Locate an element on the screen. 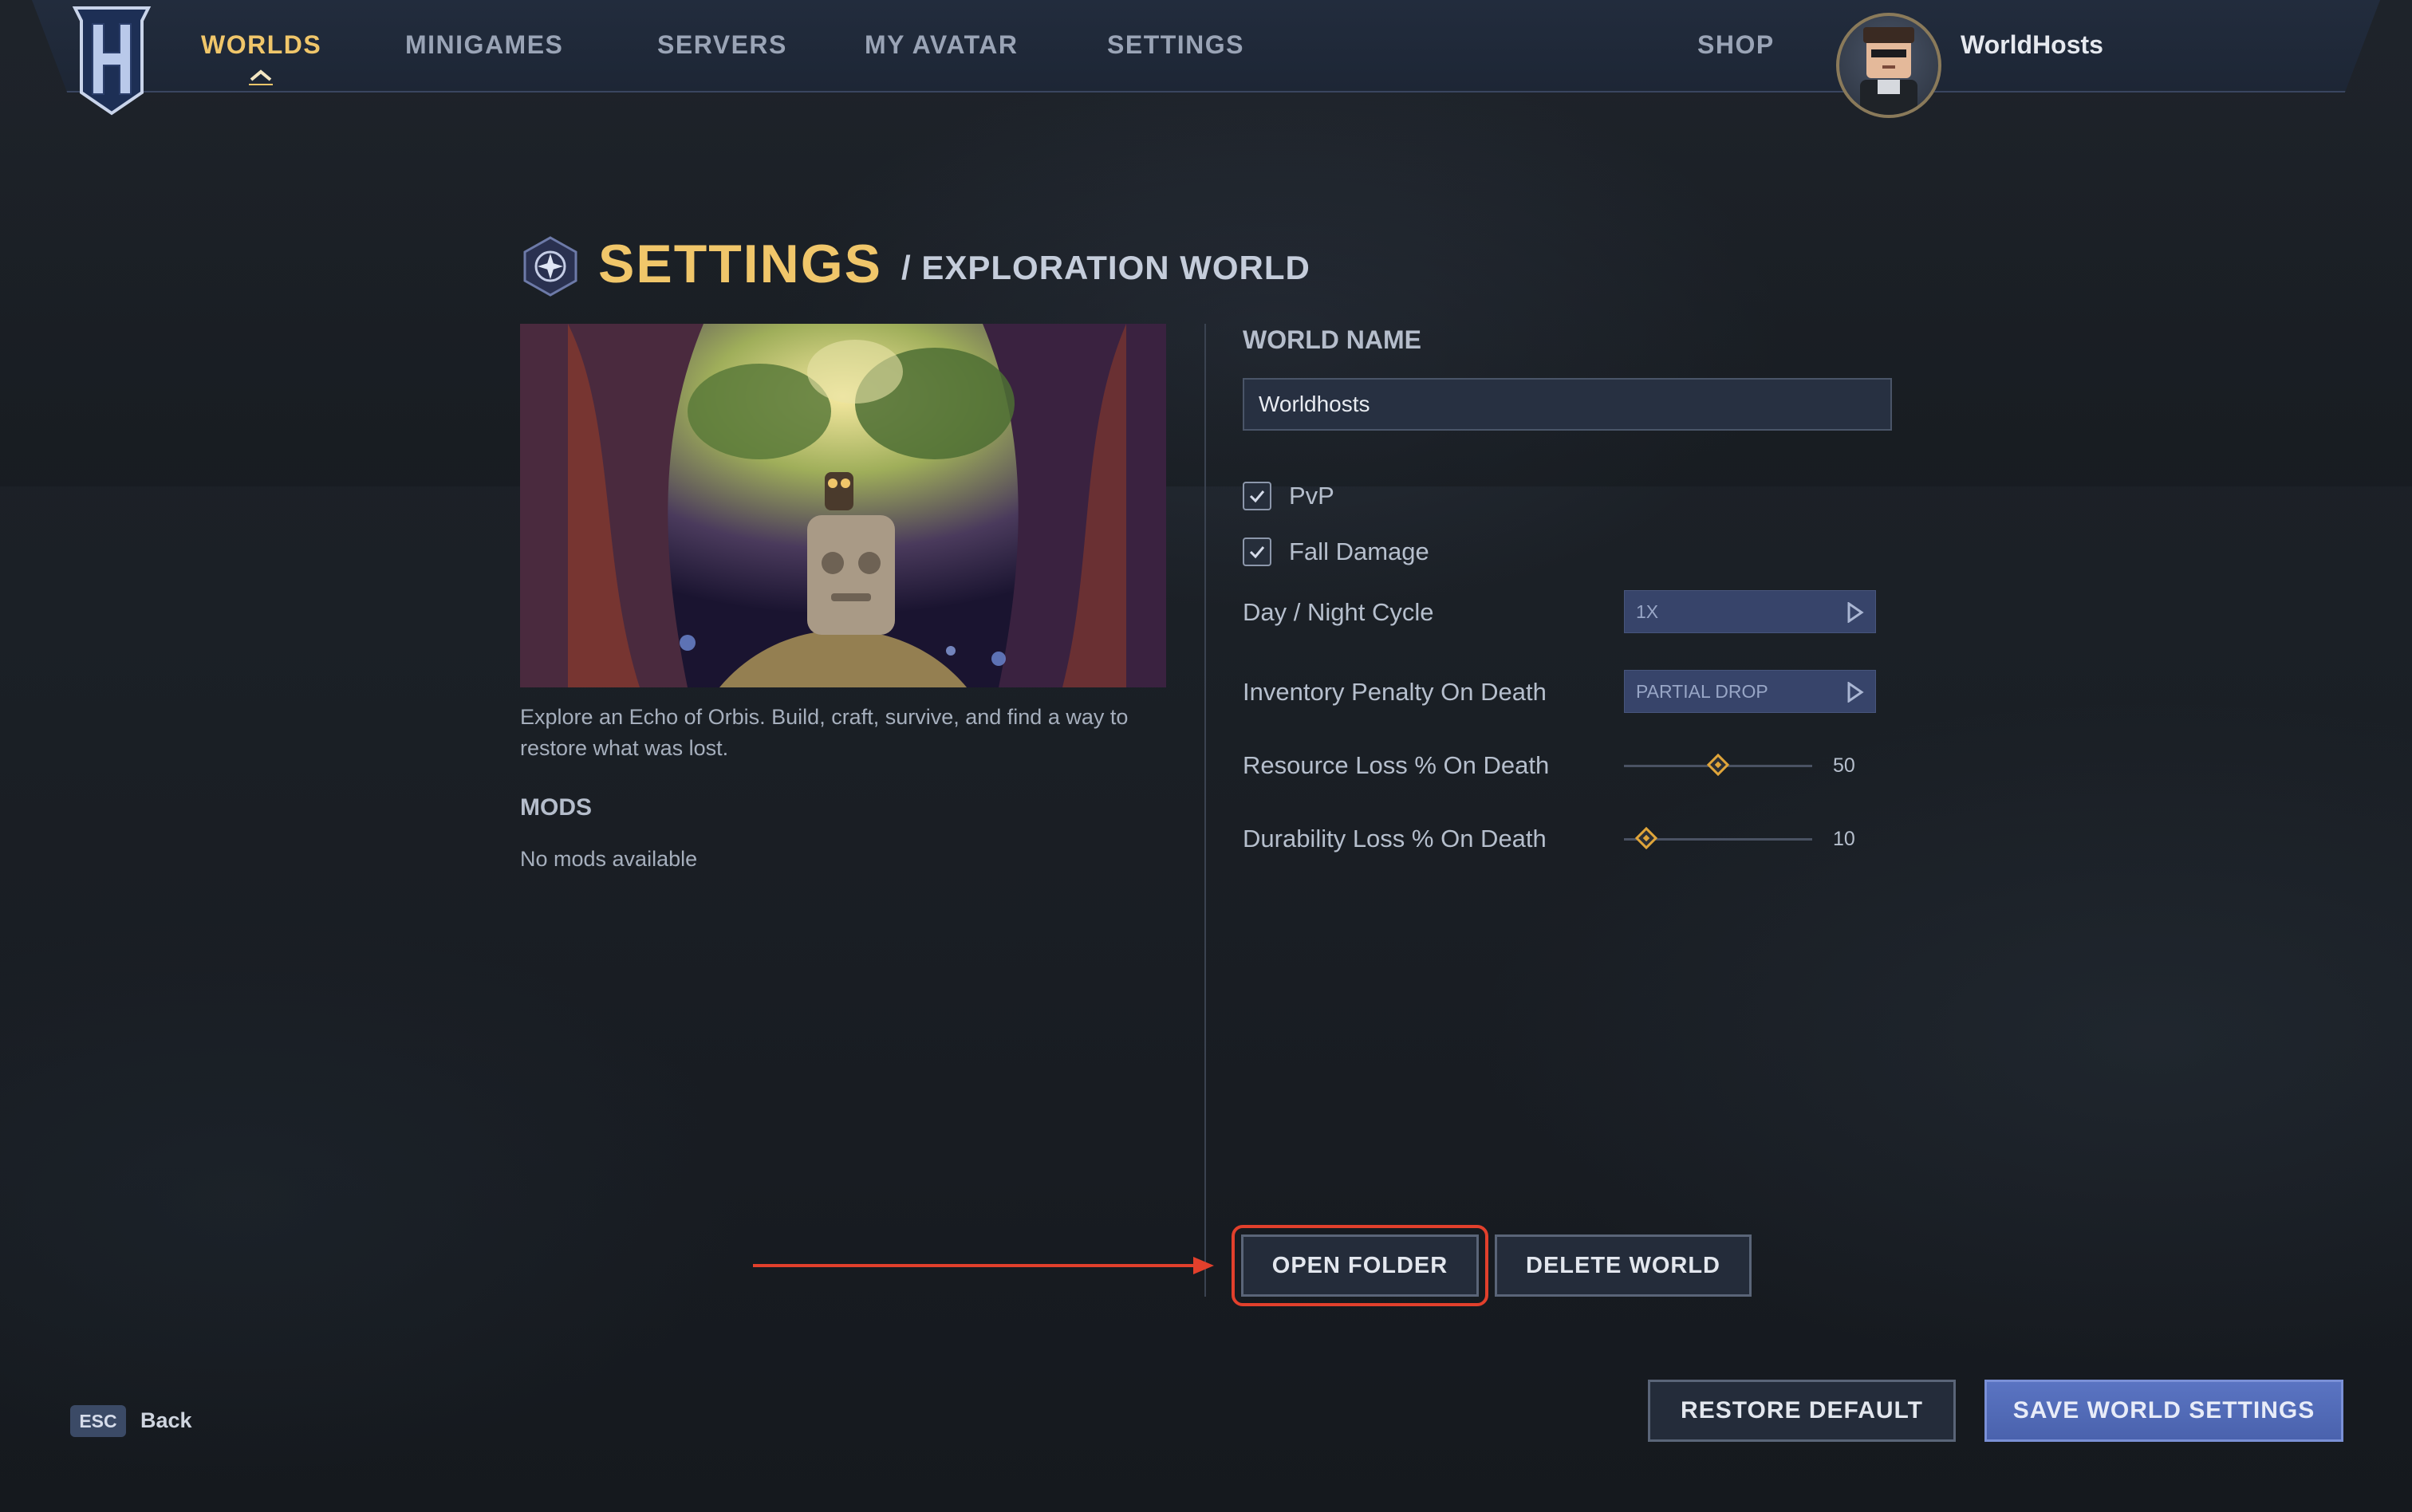 This screenshot has width=2412, height=1512. esc-key-badge: ESC is located at coordinates (98, 1421).